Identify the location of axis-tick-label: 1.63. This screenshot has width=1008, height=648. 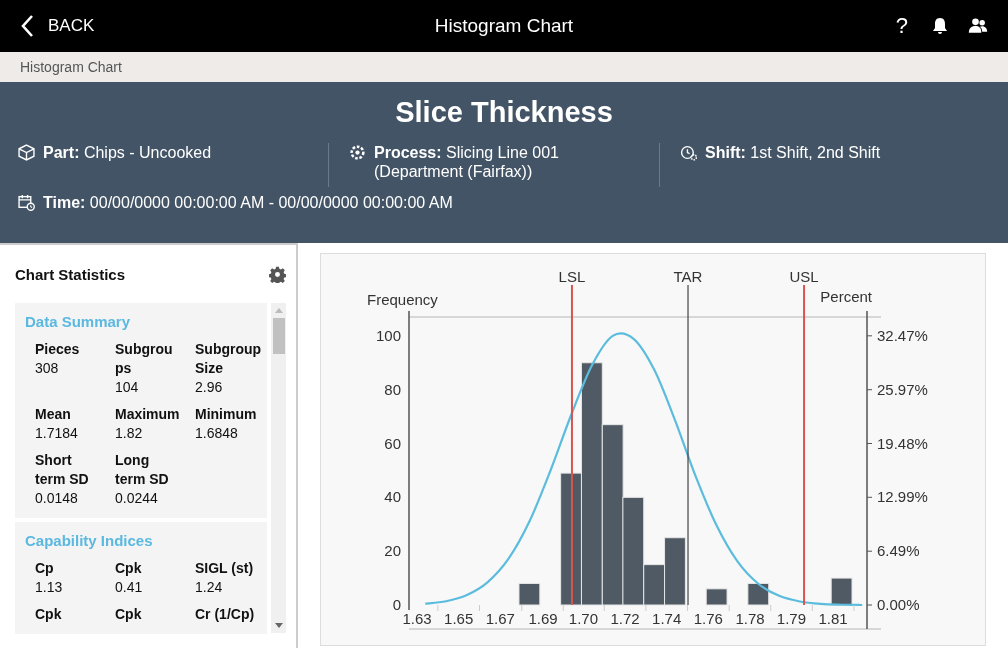
(417, 618).